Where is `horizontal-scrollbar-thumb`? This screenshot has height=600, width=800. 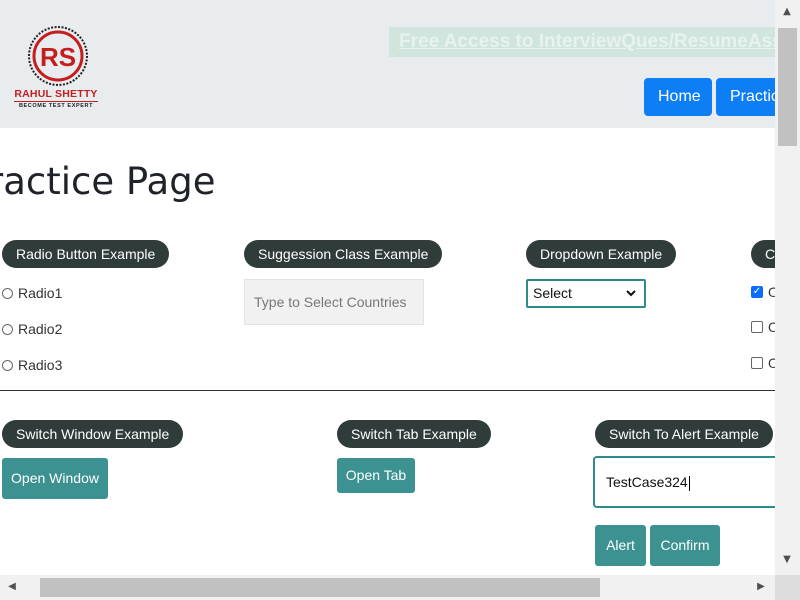 horizontal-scrollbar-thumb is located at coordinates (320, 587).